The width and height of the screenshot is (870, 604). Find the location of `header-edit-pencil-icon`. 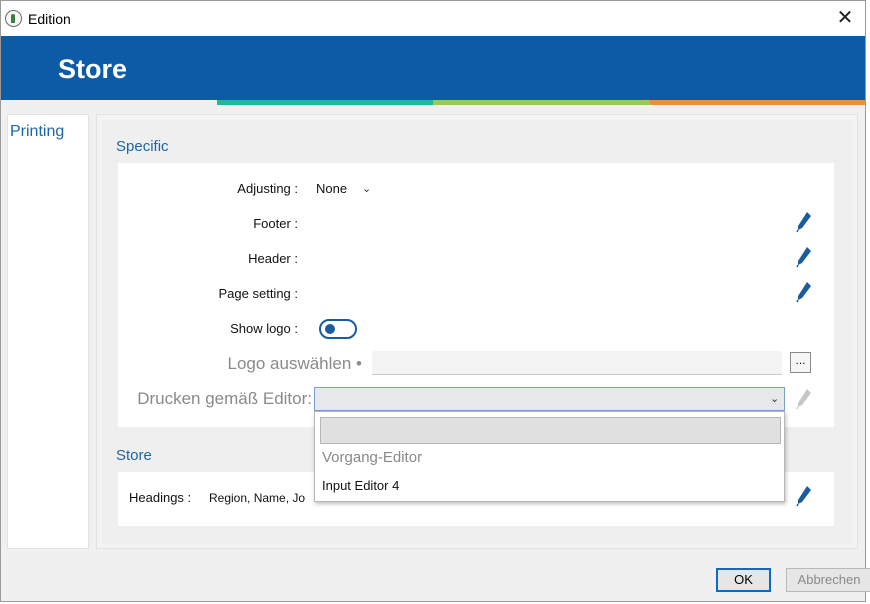

header-edit-pencil-icon is located at coordinates (804, 257).